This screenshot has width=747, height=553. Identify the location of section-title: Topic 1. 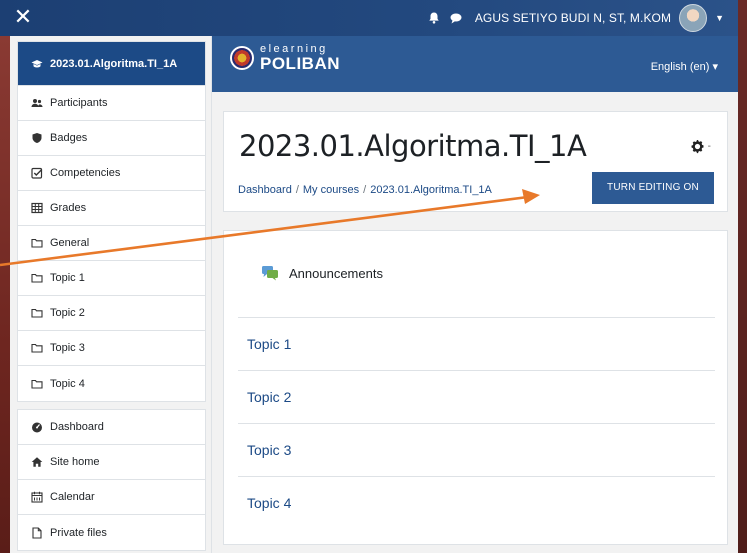
(269, 344).